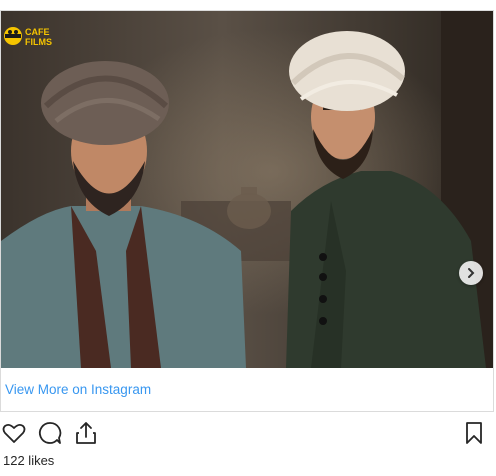  I want to click on logo-text-line1: CAFE, so click(37, 32).